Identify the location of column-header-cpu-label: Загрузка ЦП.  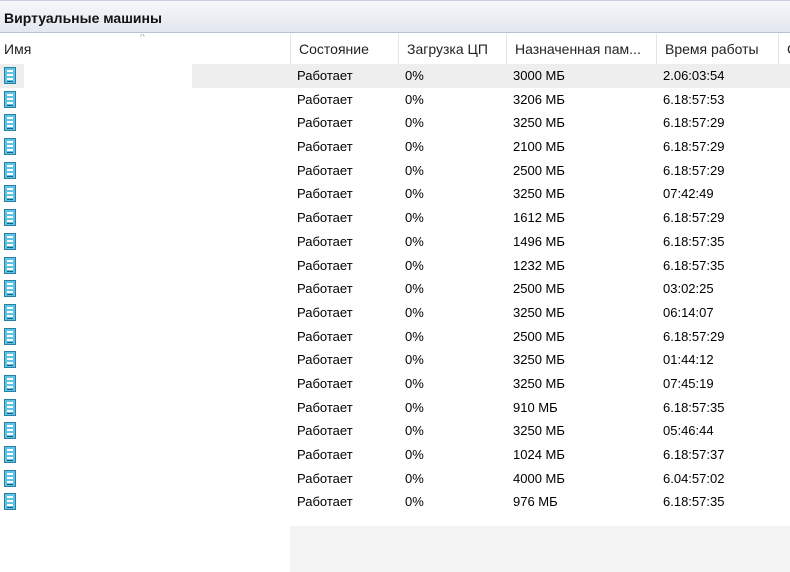
(447, 49).